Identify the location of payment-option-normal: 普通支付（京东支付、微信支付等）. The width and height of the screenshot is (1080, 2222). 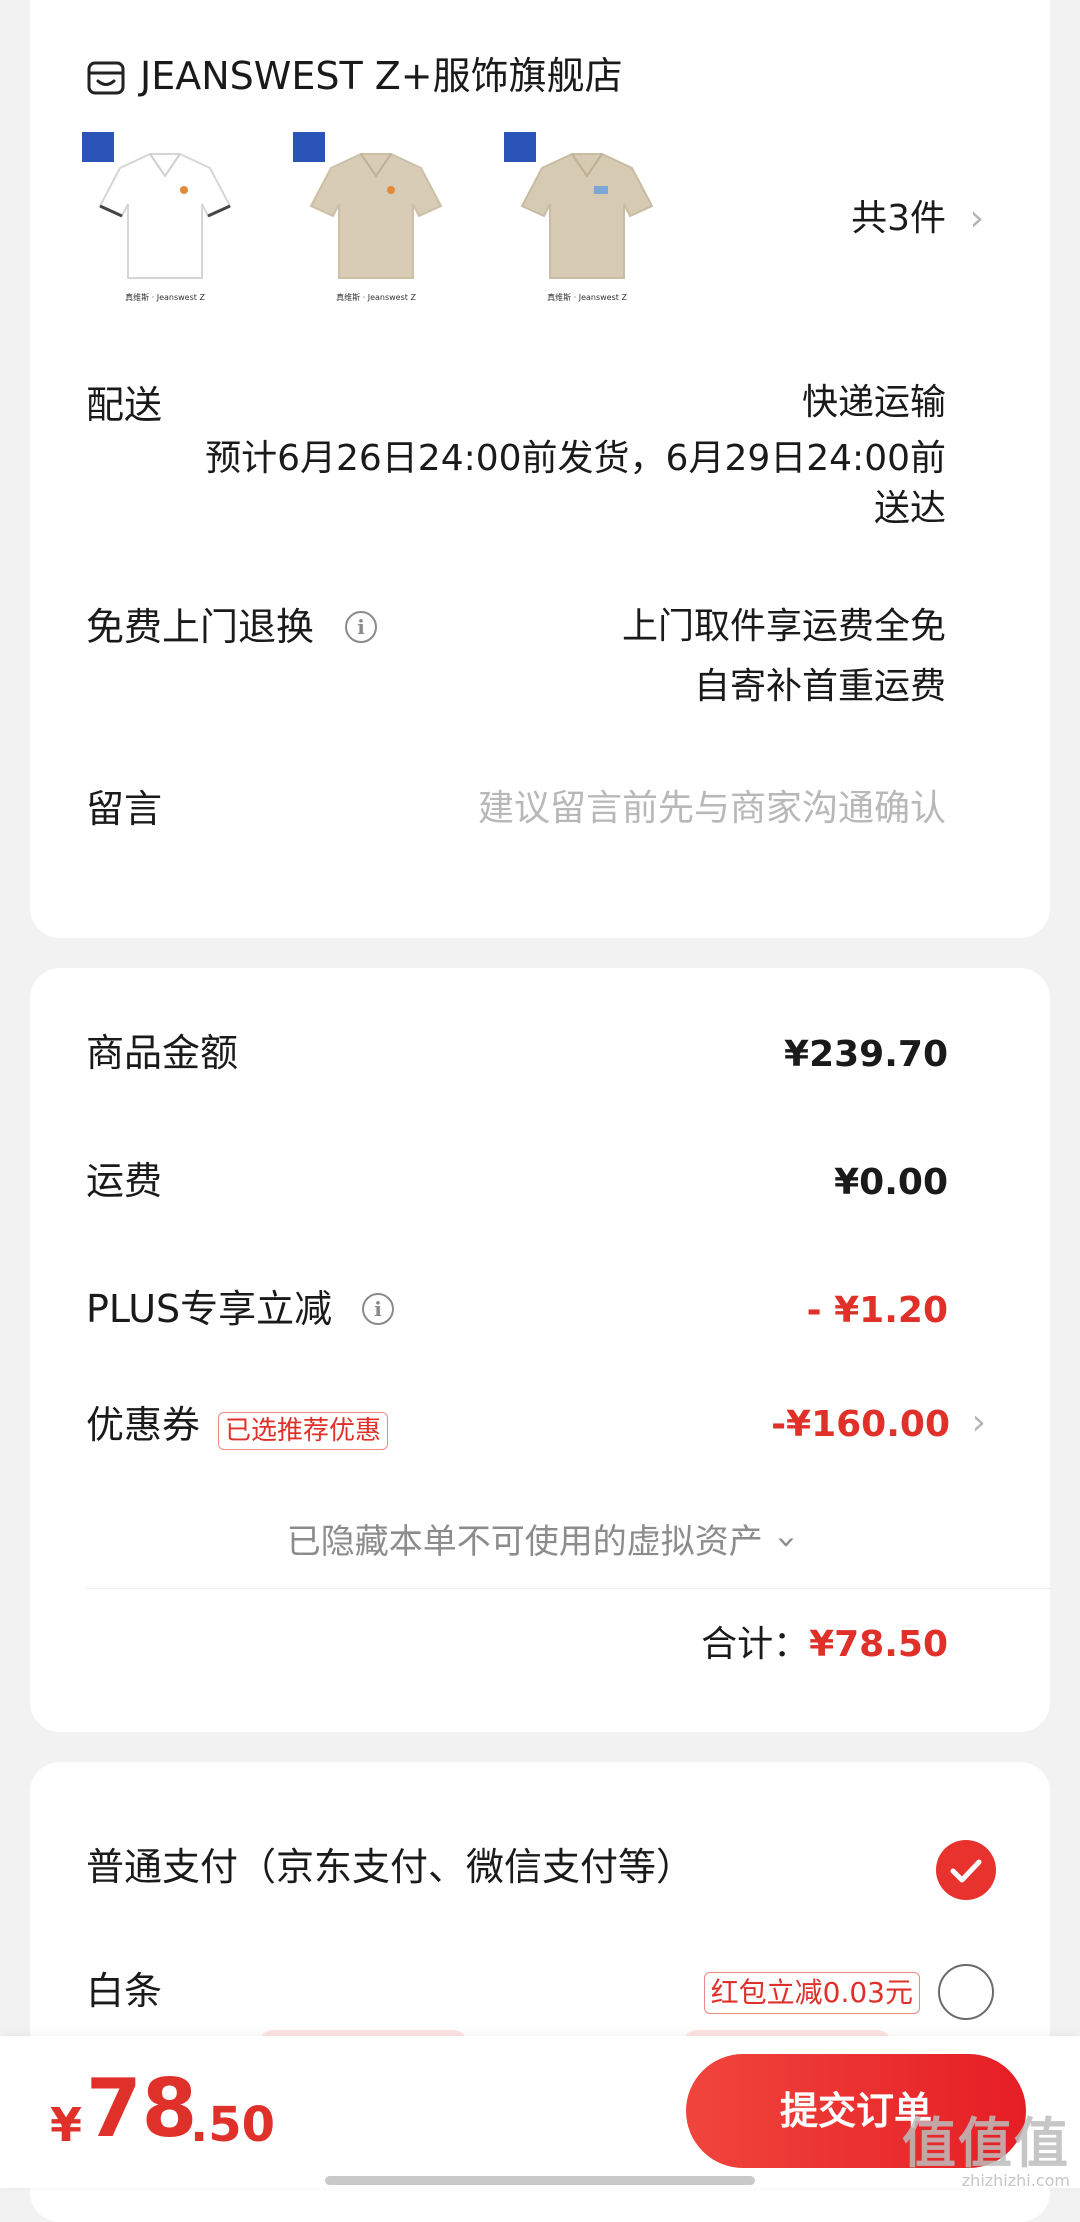
(390, 1867).